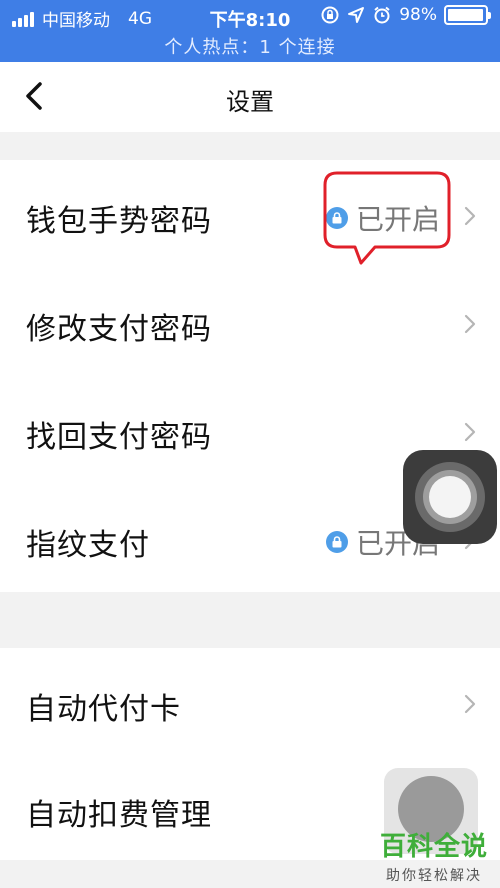  What do you see at coordinates (119, 329) in the screenshot?
I see `settings-row-label: 修改支付密码` at bounding box center [119, 329].